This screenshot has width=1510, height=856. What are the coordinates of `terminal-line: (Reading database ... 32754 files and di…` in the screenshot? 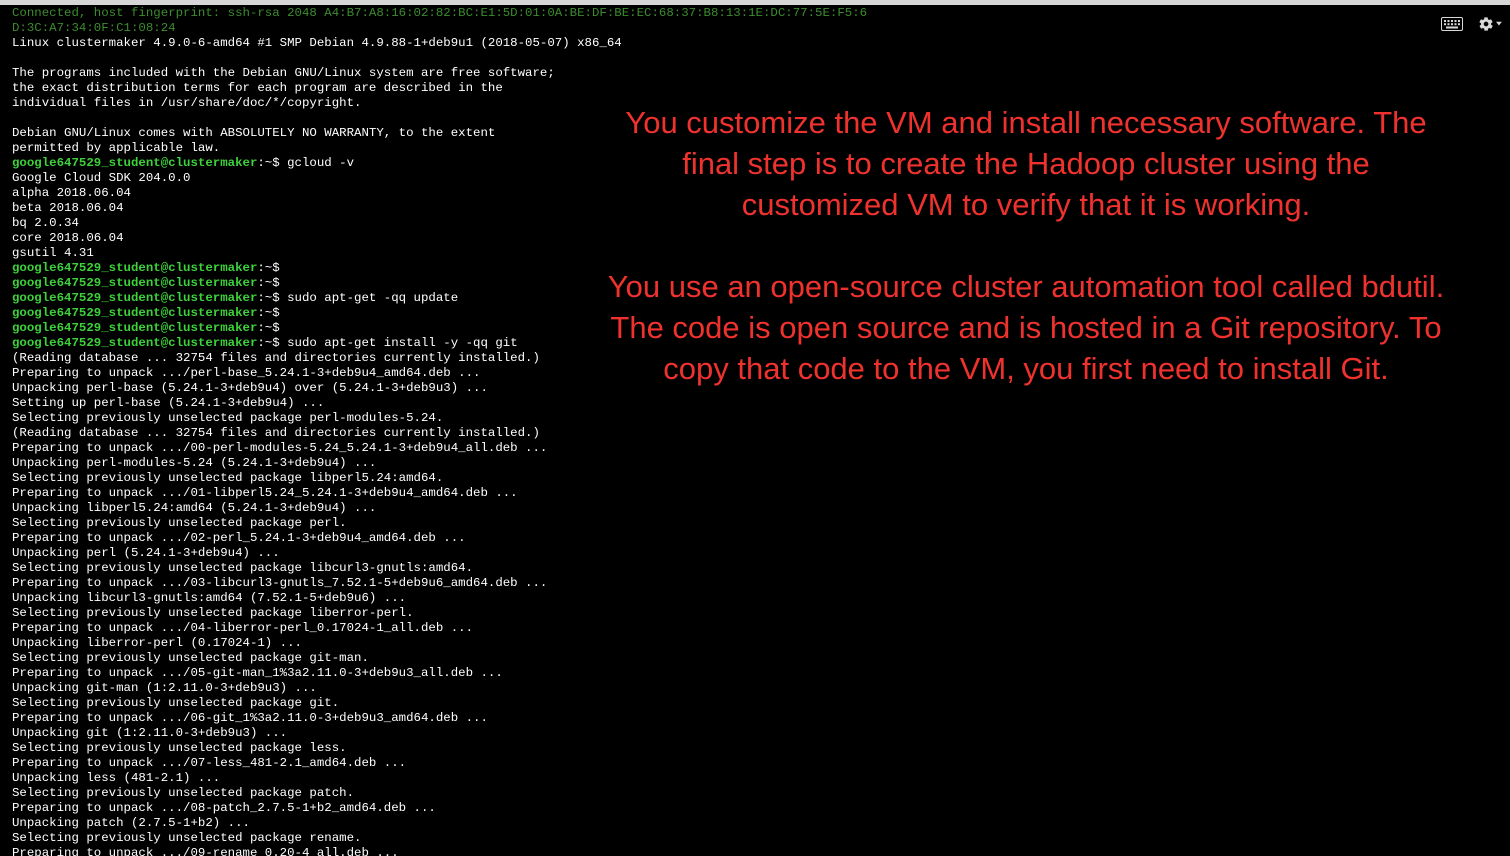 It's located at (276, 433).